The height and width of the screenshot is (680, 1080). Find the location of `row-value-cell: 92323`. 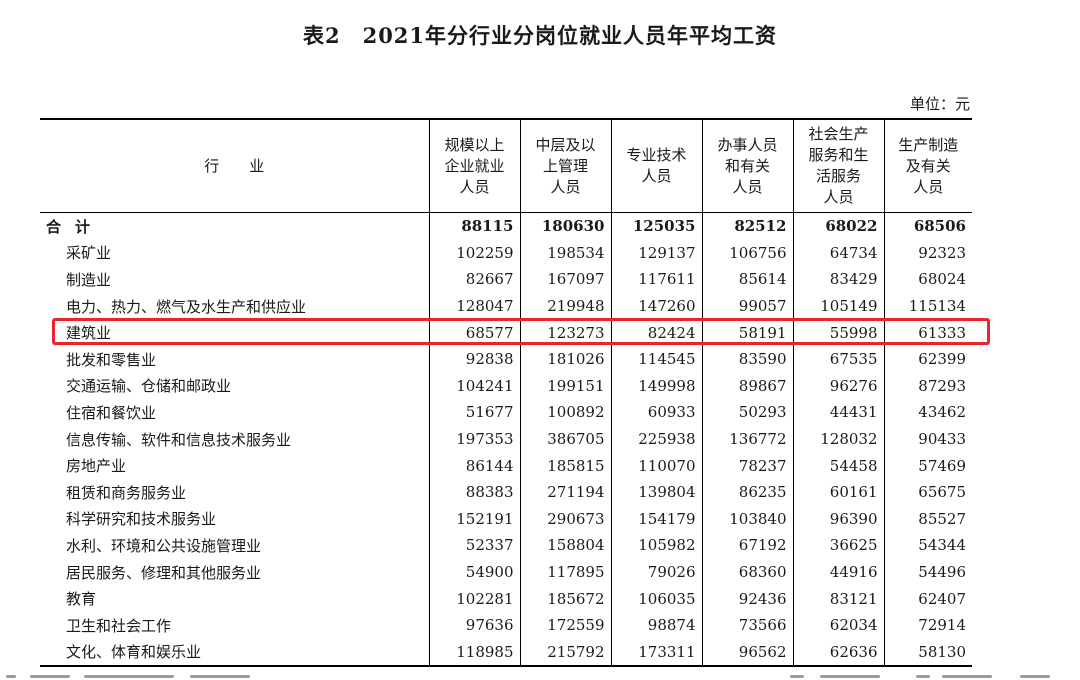

row-value-cell: 92323 is located at coordinates (927, 253).